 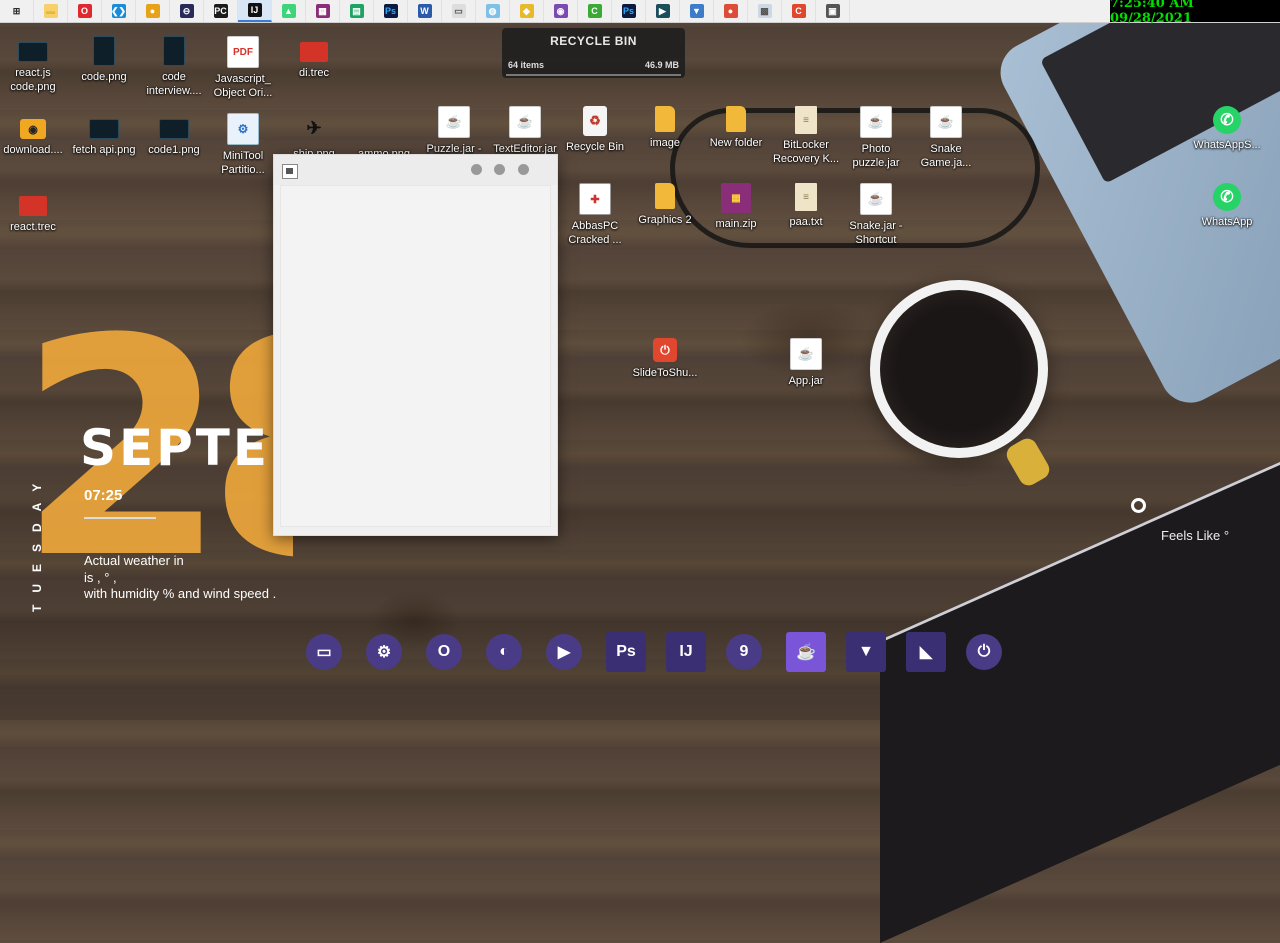 What do you see at coordinates (593, 75) in the screenshot?
I see `recycle-bin-usage-bar` at bounding box center [593, 75].